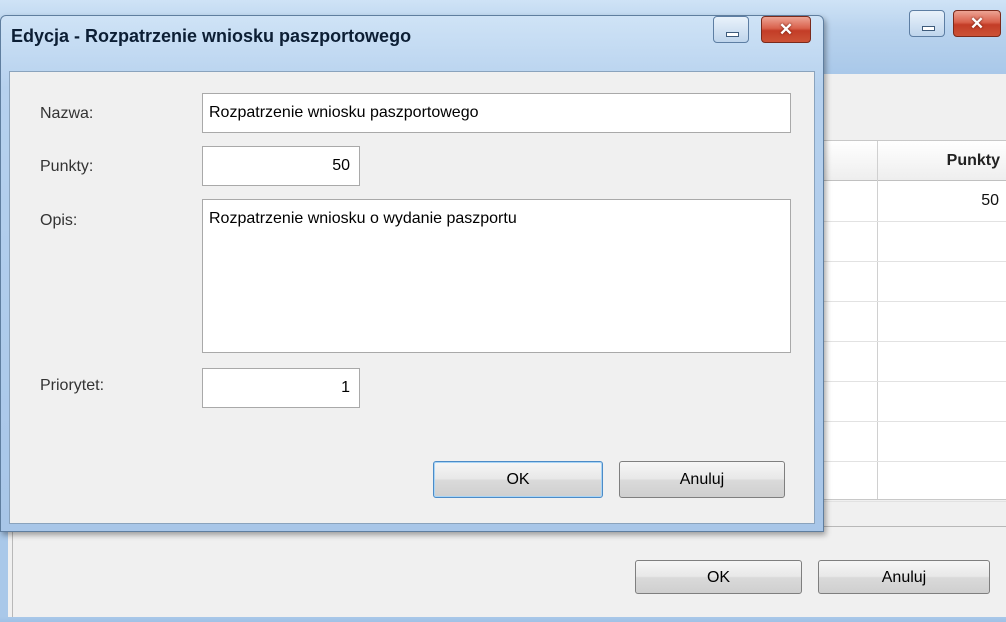 This screenshot has width=1006, height=622. I want to click on points-label: Punkty:, so click(67, 166).